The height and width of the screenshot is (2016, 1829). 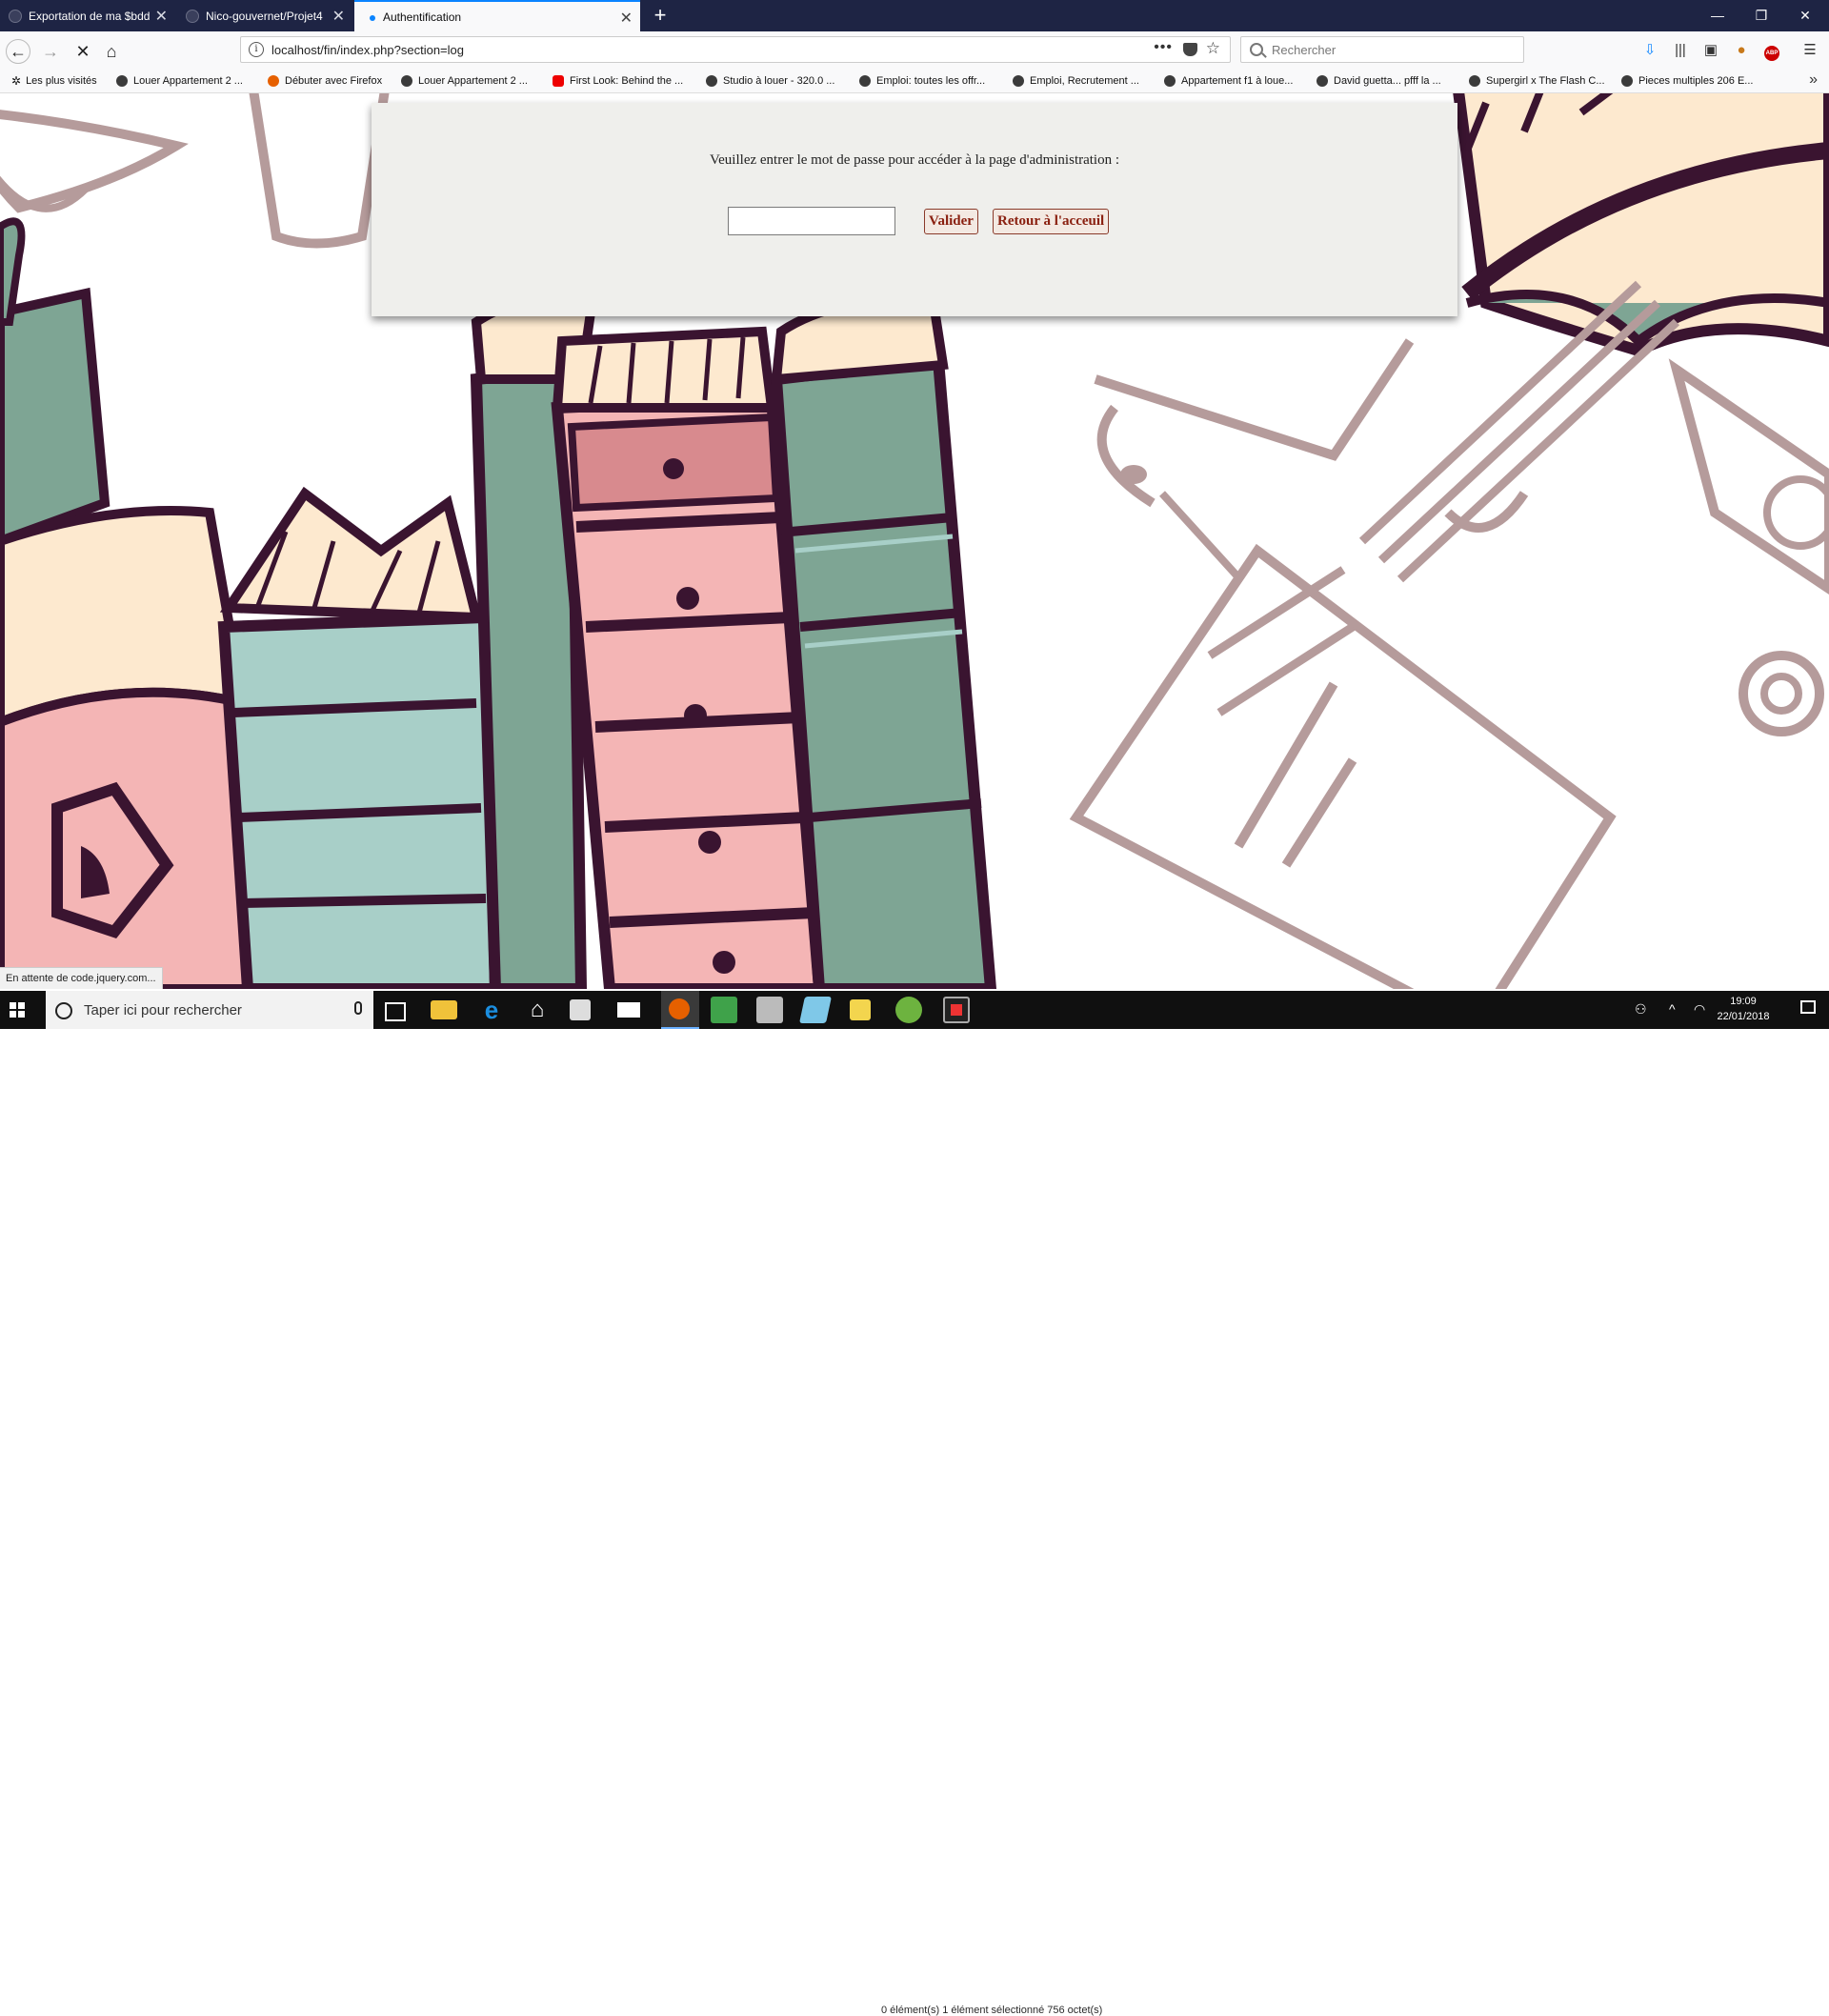 What do you see at coordinates (537, 1010) in the screenshot?
I see `home-app-icon: ⌂` at bounding box center [537, 1010].